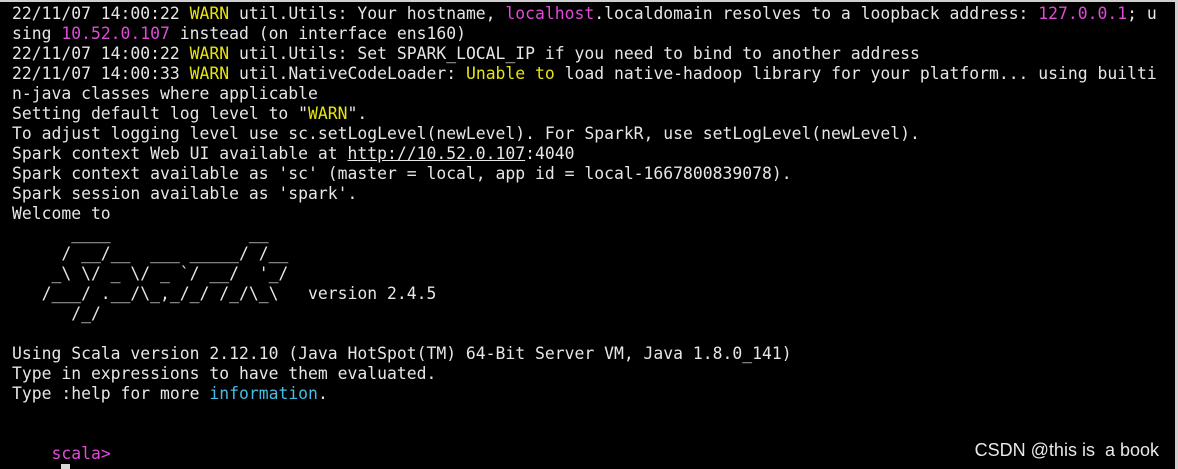  I want to click on terminal-text-segment: 10.52.0.107, so click(115, 33).